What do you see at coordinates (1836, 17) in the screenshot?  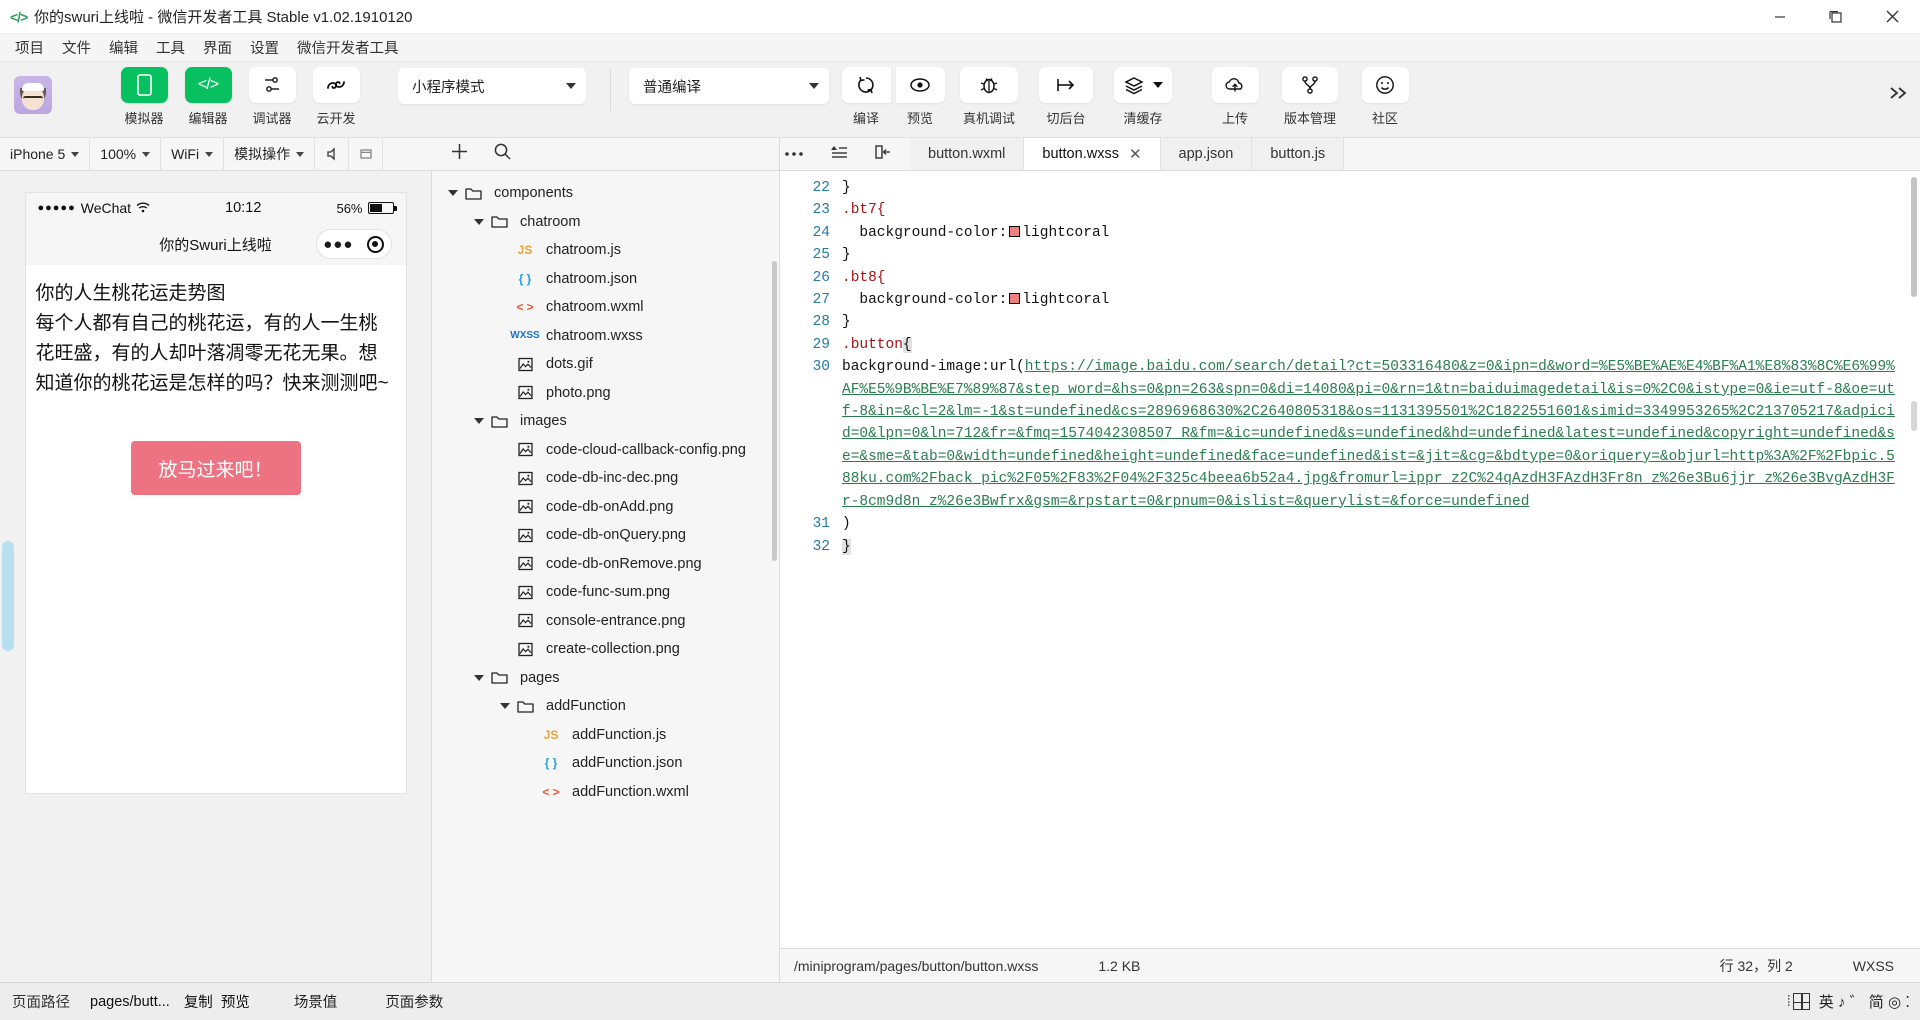 I see `maximize-button` at bounding box center [1836, 17].